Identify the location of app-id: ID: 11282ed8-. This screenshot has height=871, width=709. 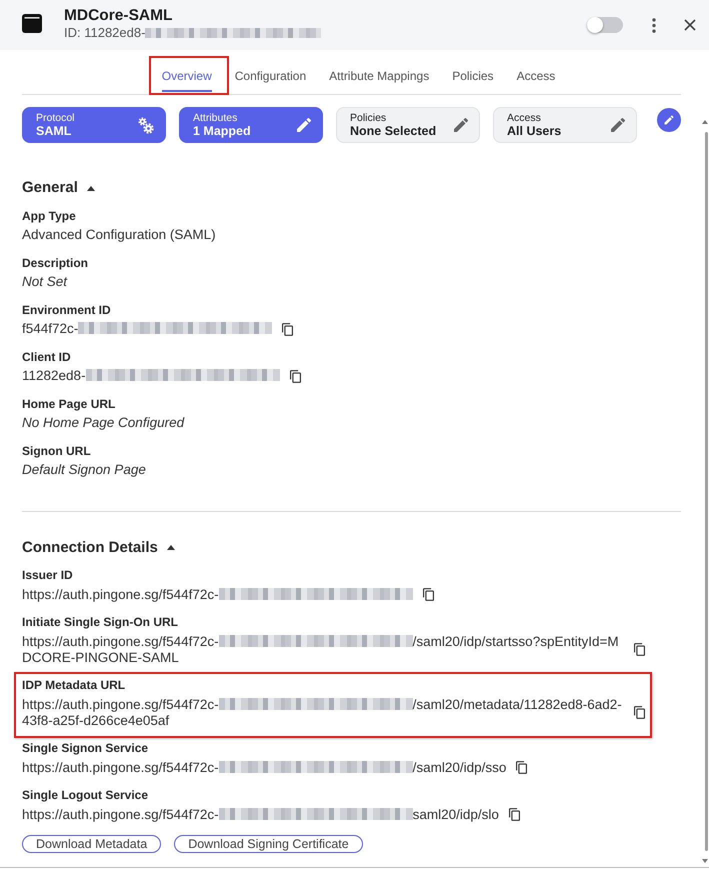
(193, 32).